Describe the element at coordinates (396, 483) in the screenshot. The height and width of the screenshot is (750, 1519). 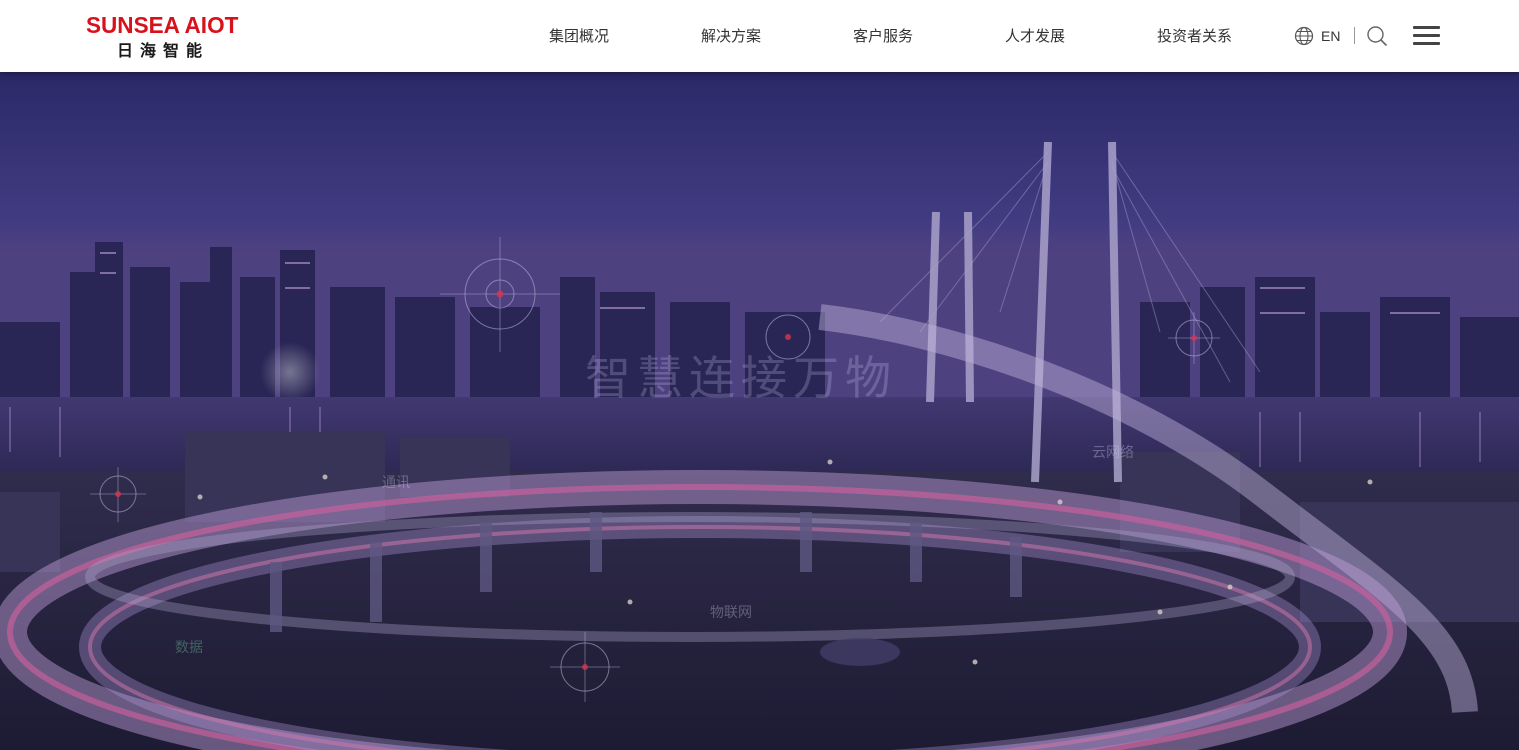
I see `hero-tag-communication: 通讯` at that location.